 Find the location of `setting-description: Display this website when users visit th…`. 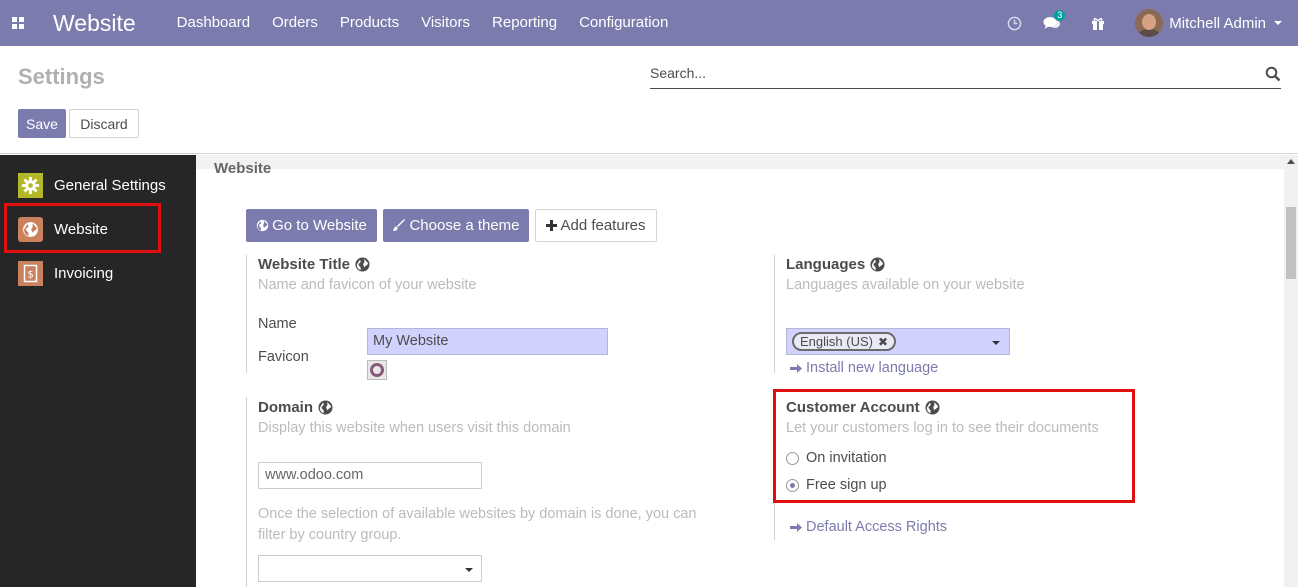

setting-description: Display this website when users visit th… is located at coordinates (414, 428).